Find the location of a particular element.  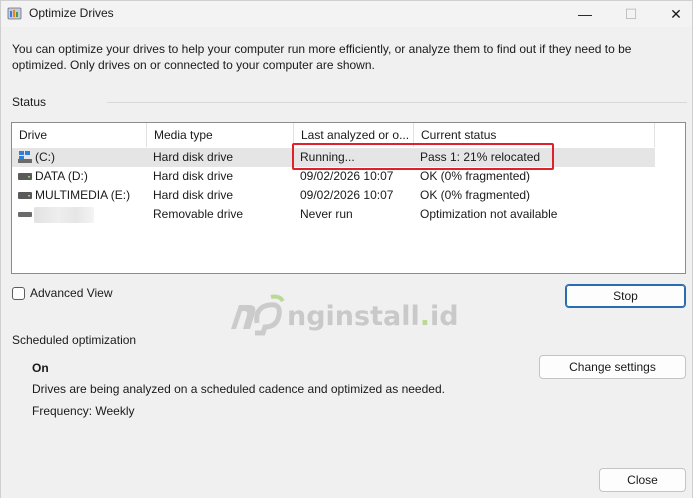

minimize-icon: — is located at coordinates (585, 14).